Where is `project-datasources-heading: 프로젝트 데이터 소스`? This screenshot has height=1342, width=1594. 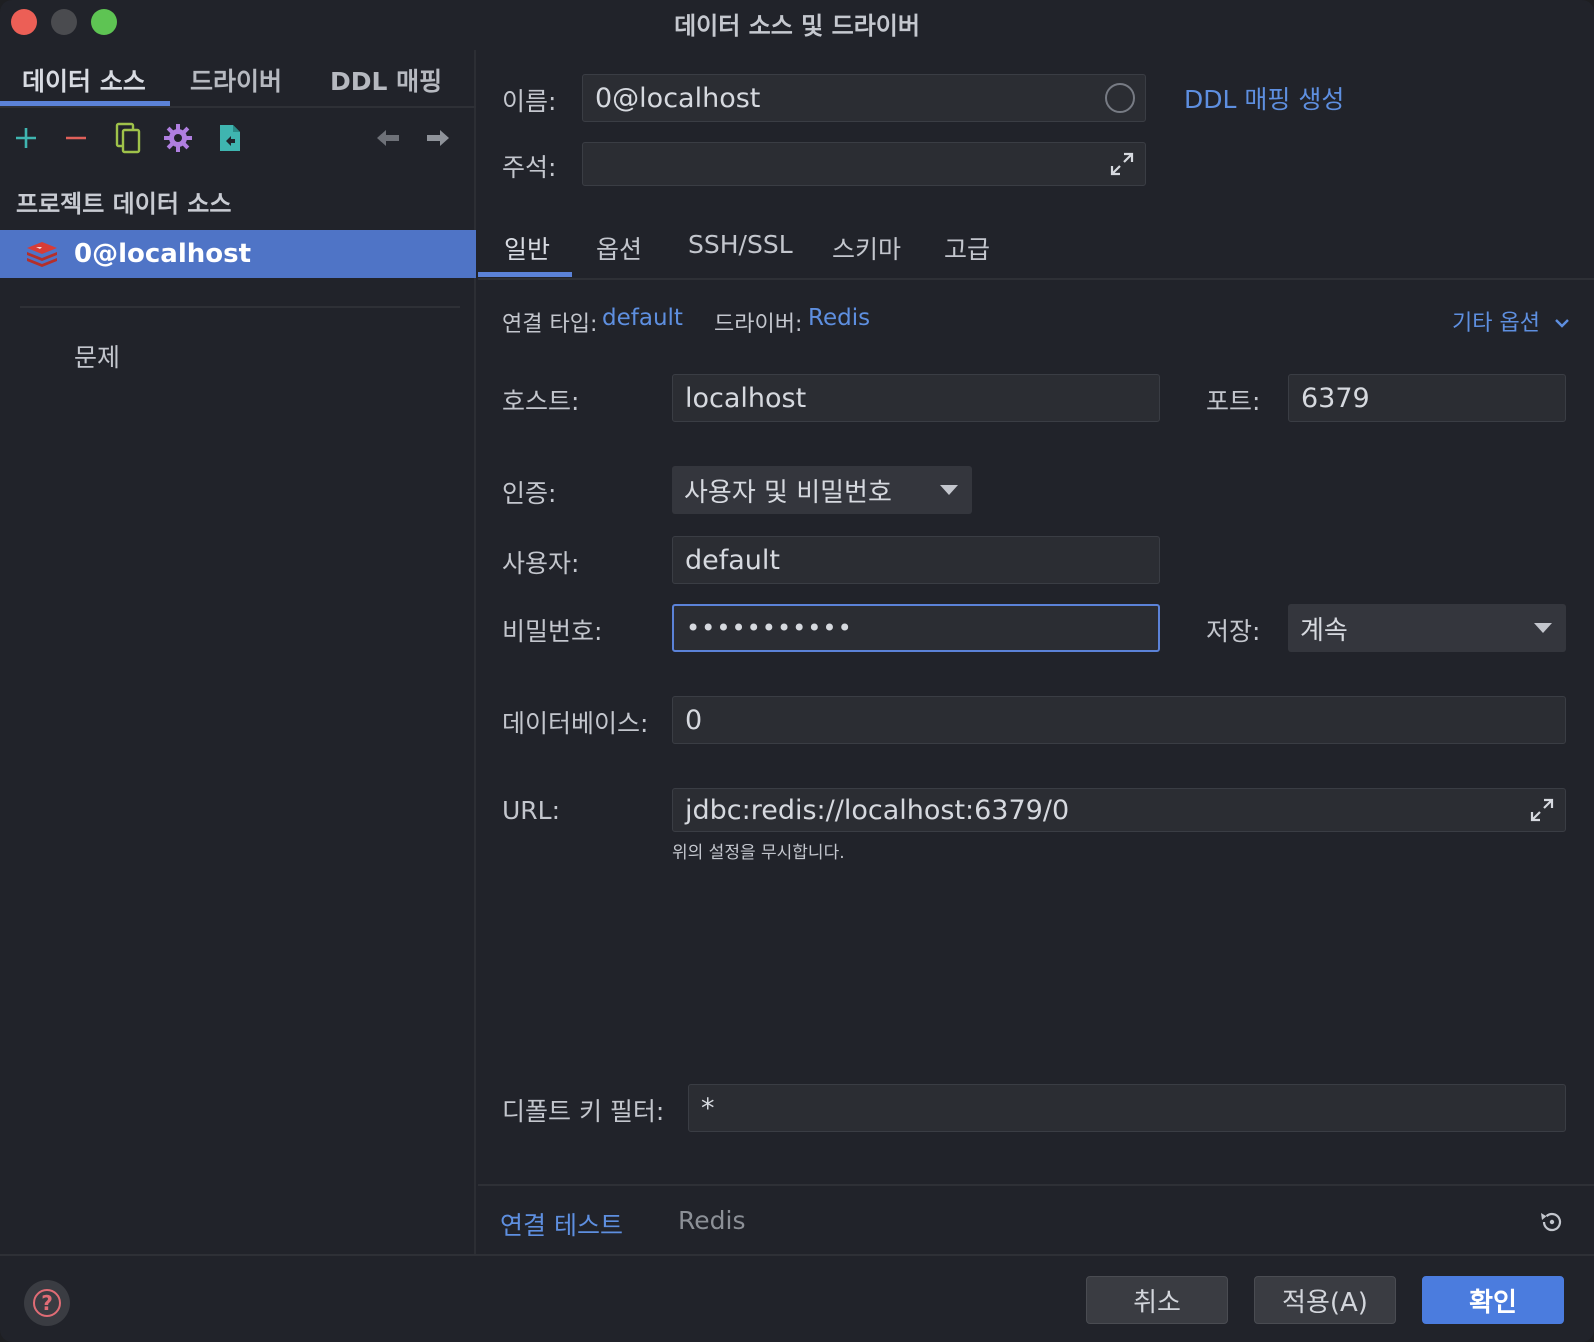
project-datasources-heading: 프로젝트 데이터 소스 is located at coordinates (124, 204).